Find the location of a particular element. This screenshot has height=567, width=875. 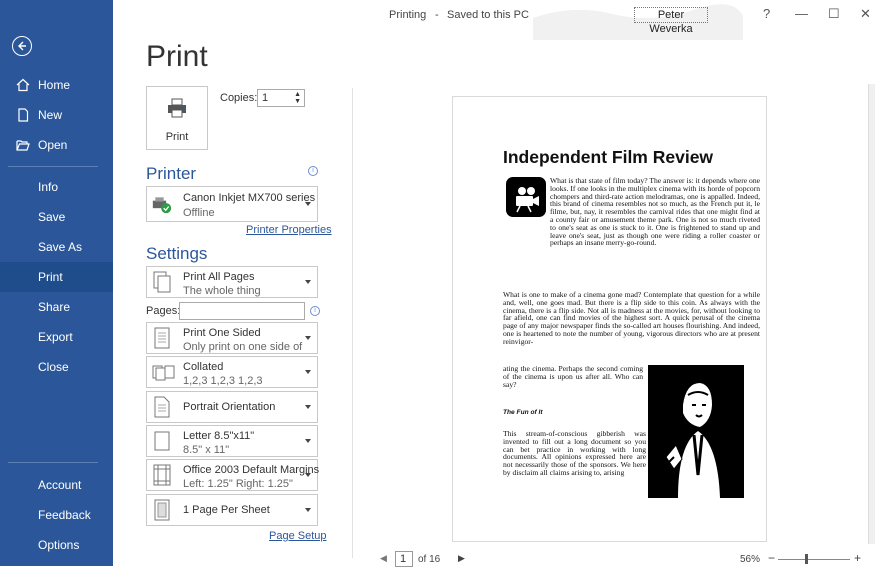

nav-home: Home is located at coordinates (56, 85).